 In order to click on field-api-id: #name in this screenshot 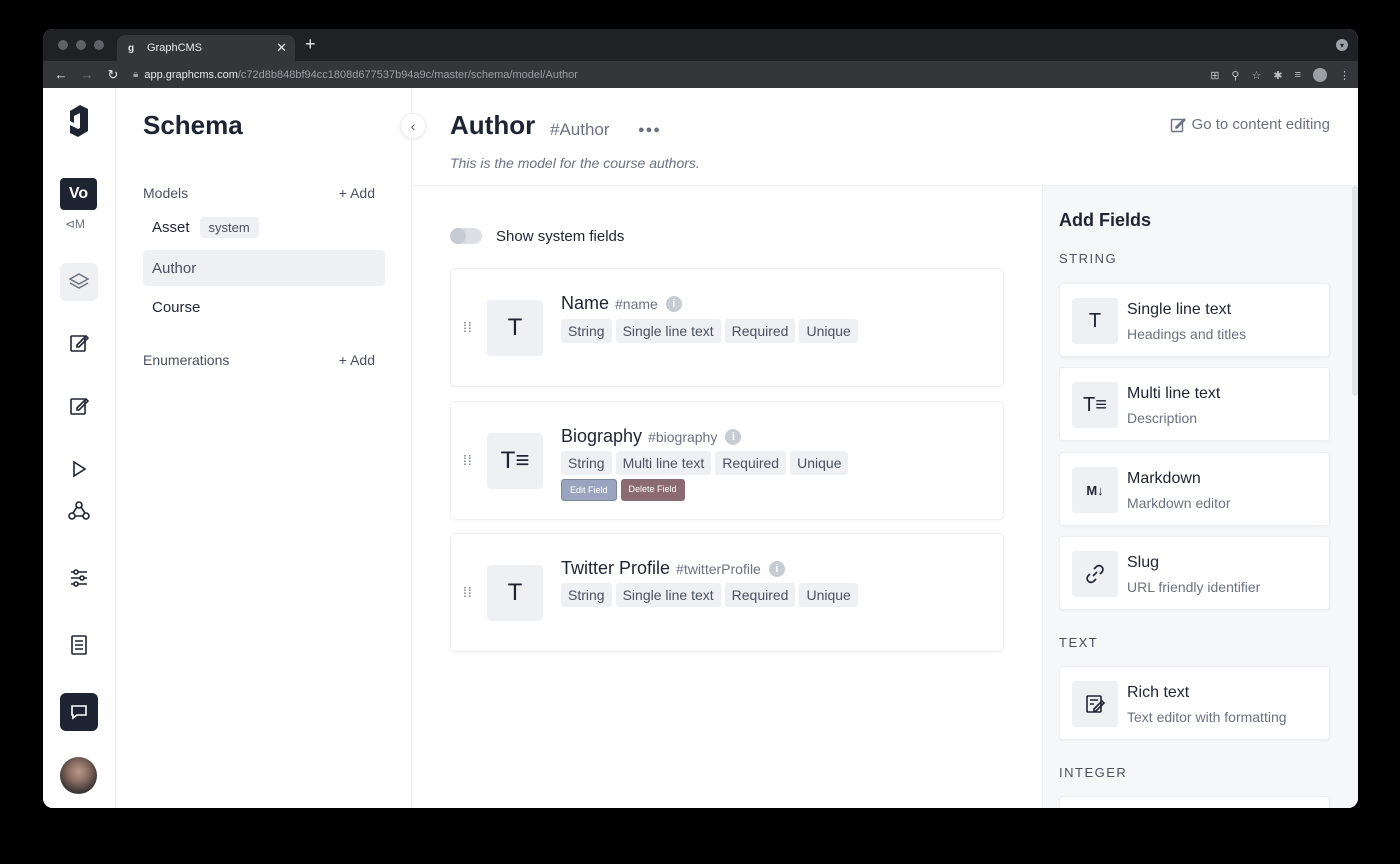, I will do `click(636, 303)`.